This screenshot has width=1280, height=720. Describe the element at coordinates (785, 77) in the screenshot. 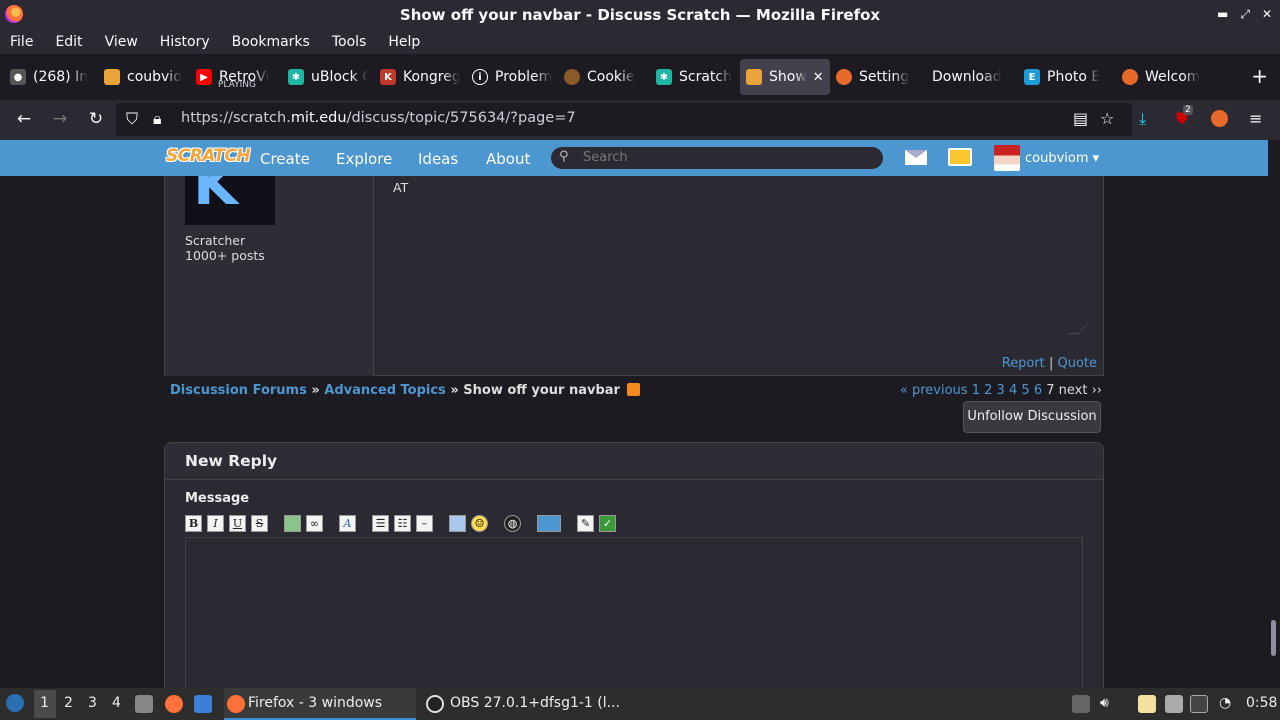

I see `tab-show-active: Show ✕` at that location.